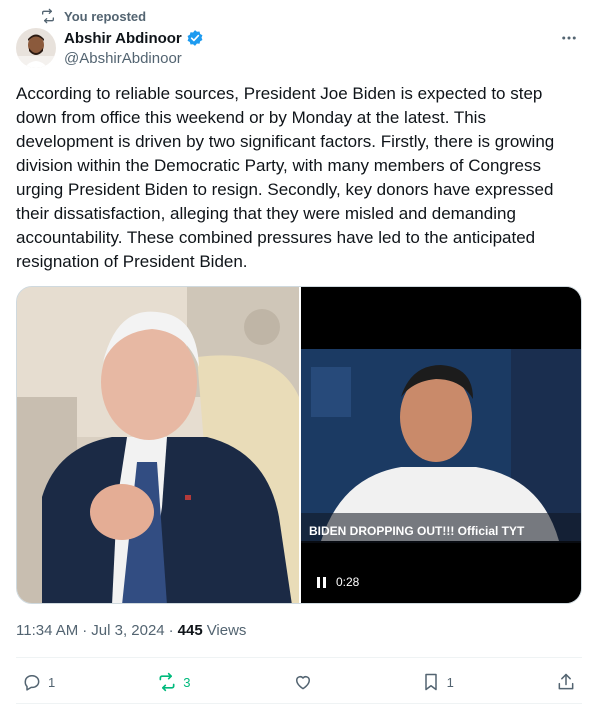  I want to click on views-label: Views, so click(226, 630).